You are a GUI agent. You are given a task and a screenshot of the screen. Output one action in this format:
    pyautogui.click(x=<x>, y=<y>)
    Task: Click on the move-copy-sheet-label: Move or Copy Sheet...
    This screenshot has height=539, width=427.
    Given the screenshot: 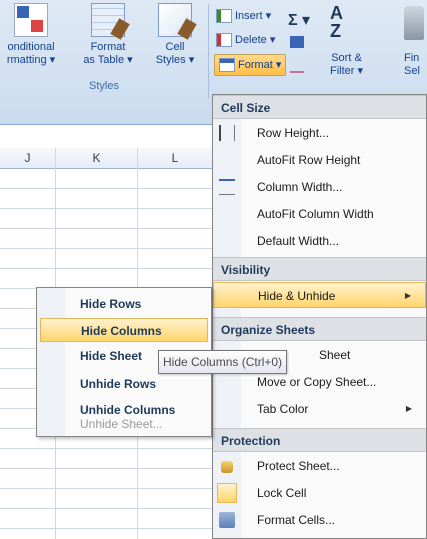 What is the action you would take?
    pyautogui.click(x=317, y=382)
    